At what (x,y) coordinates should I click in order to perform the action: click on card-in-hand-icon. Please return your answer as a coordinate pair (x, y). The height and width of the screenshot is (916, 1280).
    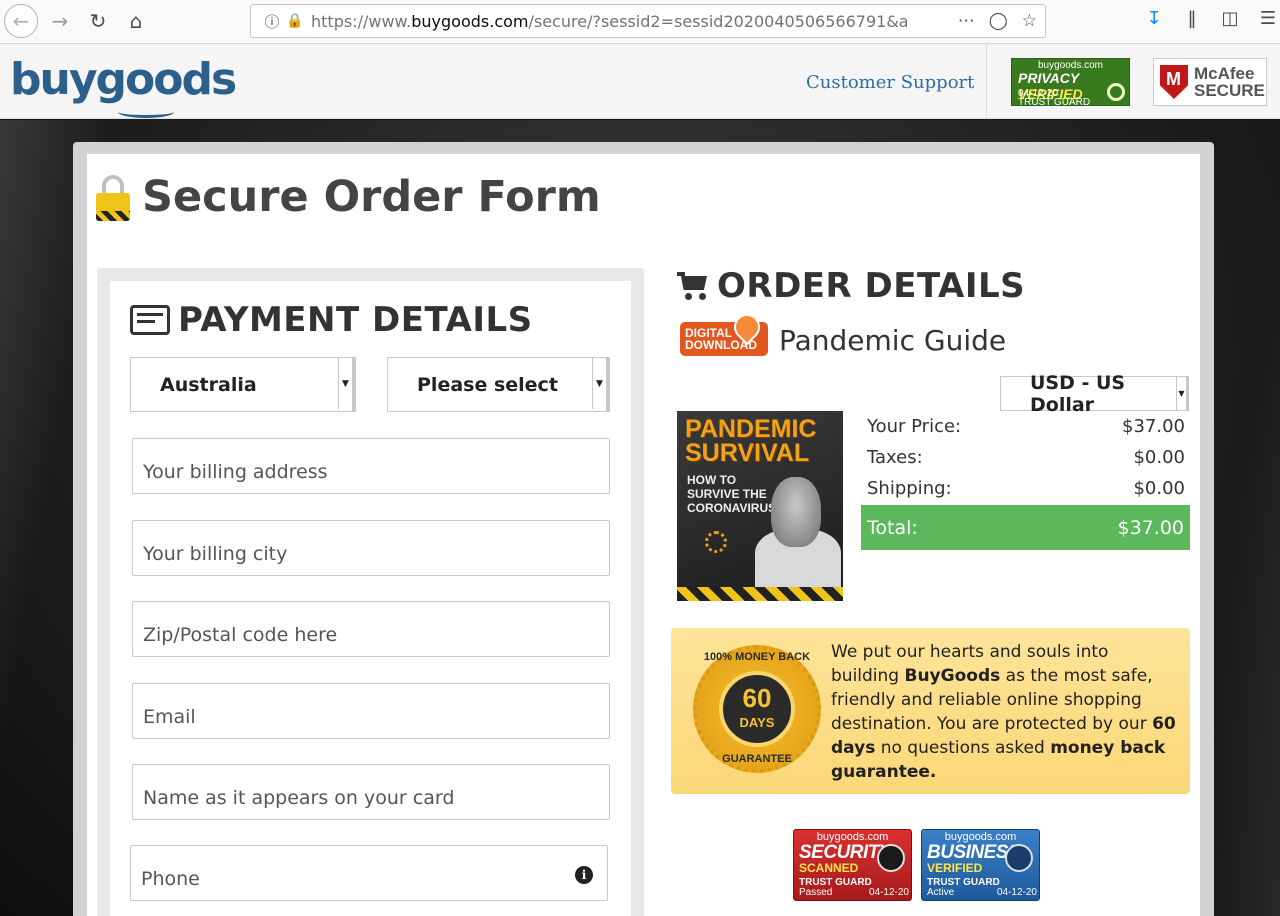
    Looking at the image, I should click on (150, 320).